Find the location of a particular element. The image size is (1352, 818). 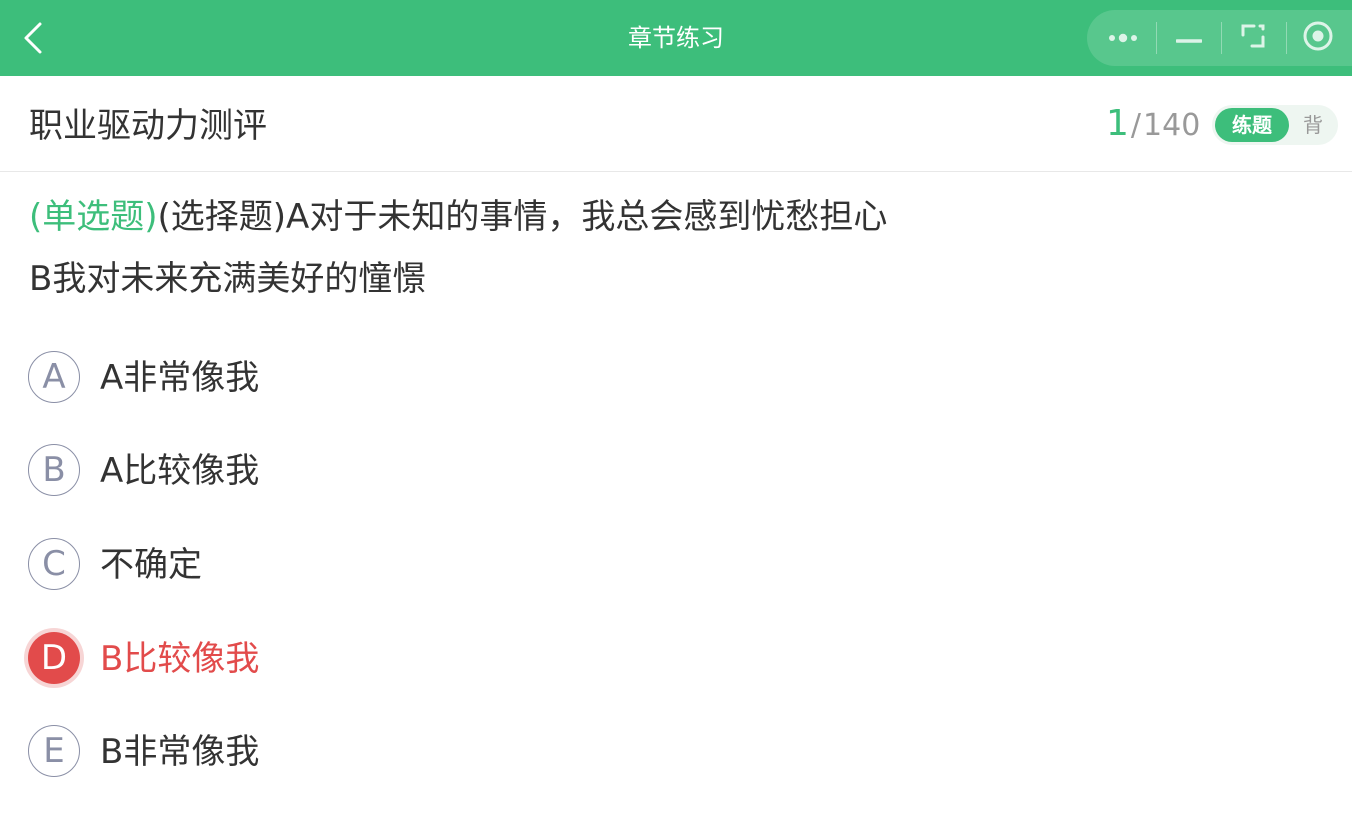

option-c: C 不确定 is located at coordinates (676, 565).